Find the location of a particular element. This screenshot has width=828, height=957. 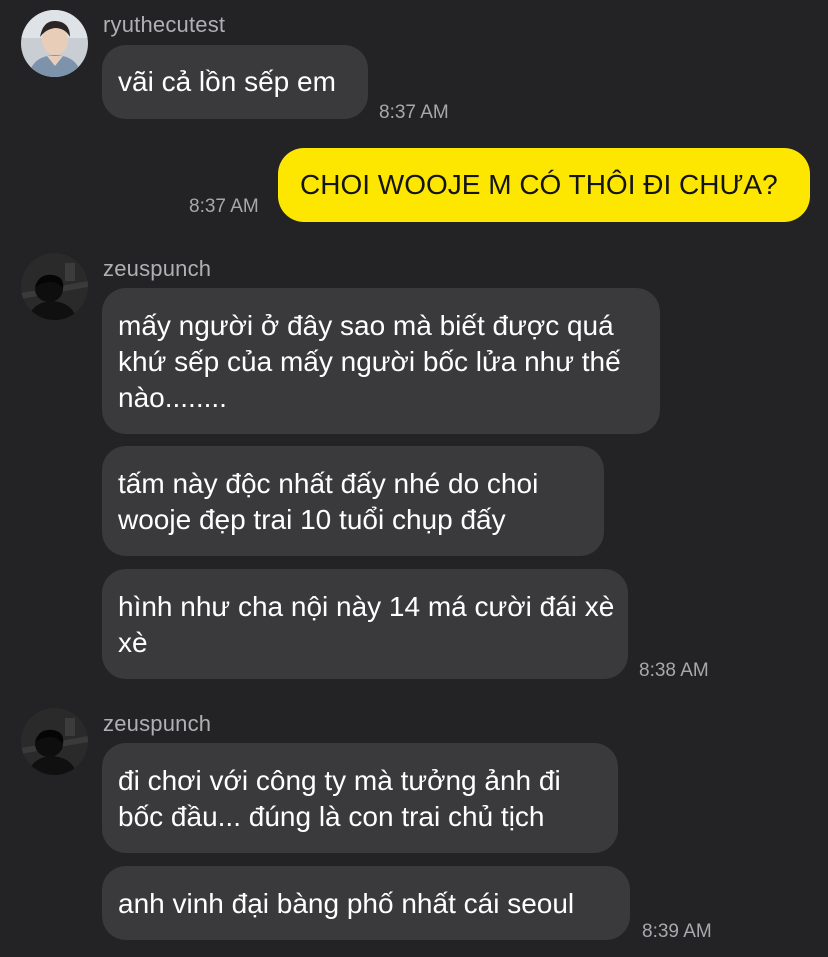

message-bubble: vãi cả lồn sếp em is located at coordinates (235, 82).